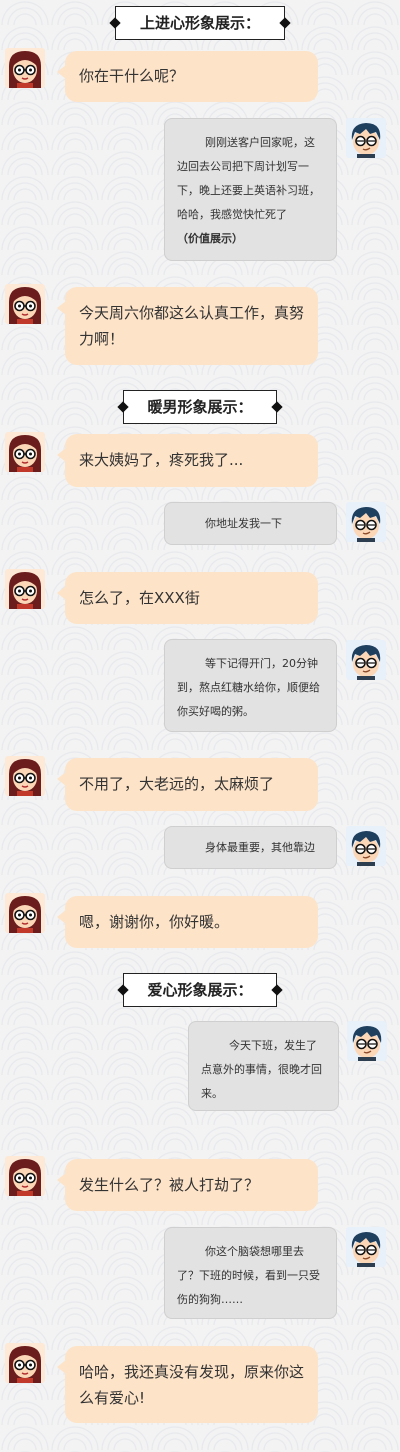 The height and width of the screenshot is (1452, 400). Describe the element at coordinates (139, 598) in the screenshot. I see `message-text: 怎么了，在XXX街` at that location.